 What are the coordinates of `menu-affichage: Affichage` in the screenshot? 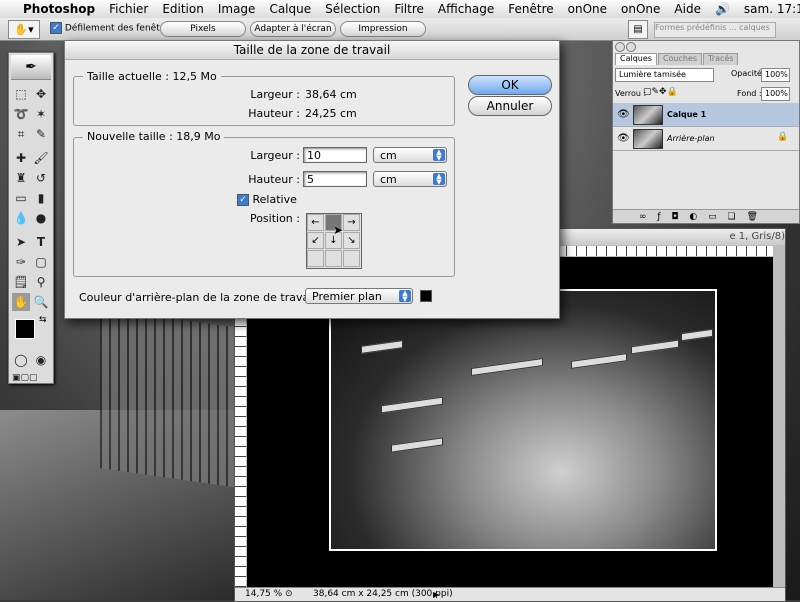 It's located at (466, 9).